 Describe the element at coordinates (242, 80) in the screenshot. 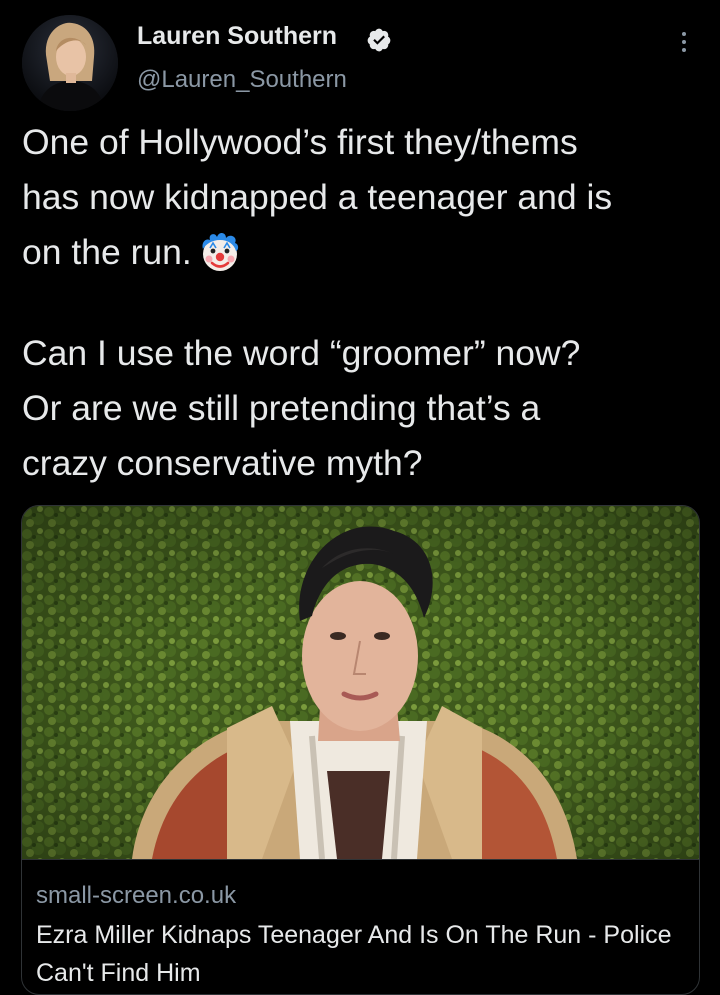

I see `handle: @Lauren_Southern` at that location.